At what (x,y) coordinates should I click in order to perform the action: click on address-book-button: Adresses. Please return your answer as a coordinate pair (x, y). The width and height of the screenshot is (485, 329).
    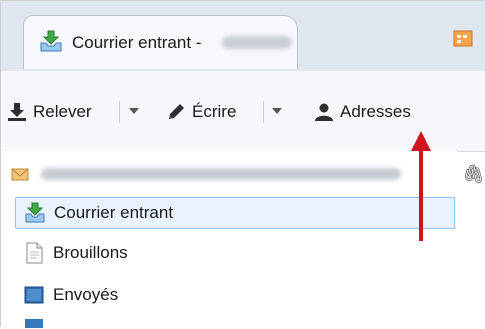
    Looking at the image, I should click on (362, 112).